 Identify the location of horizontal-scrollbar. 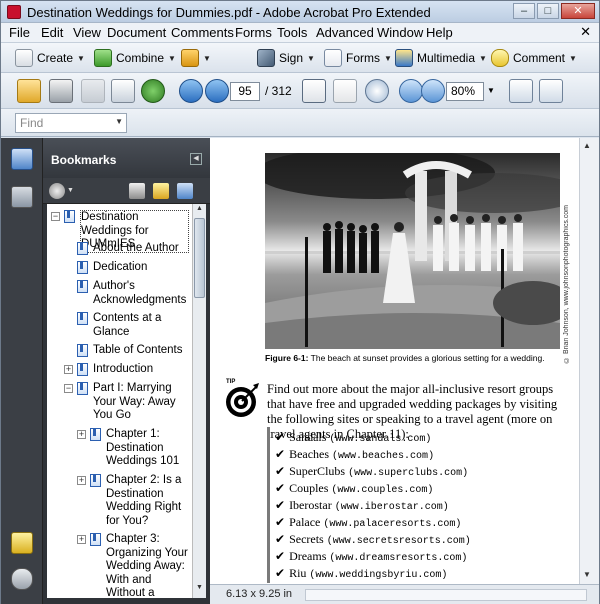
(446, 595).